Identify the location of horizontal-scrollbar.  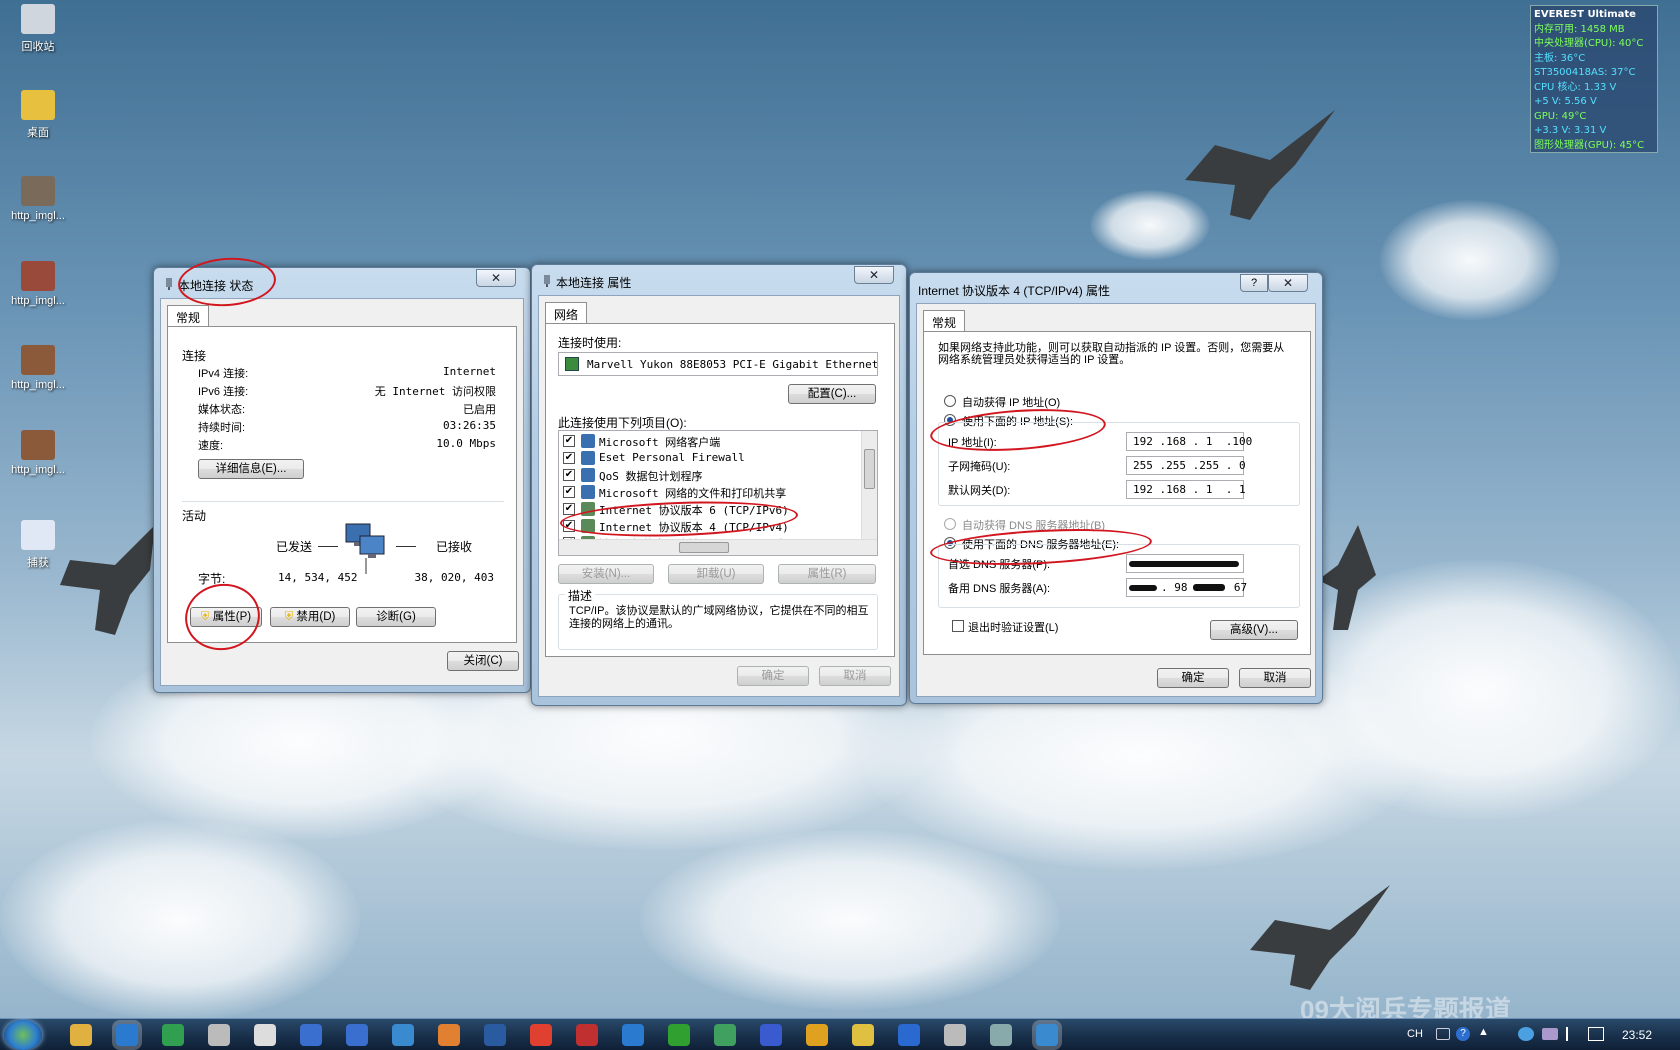
(718, 547).